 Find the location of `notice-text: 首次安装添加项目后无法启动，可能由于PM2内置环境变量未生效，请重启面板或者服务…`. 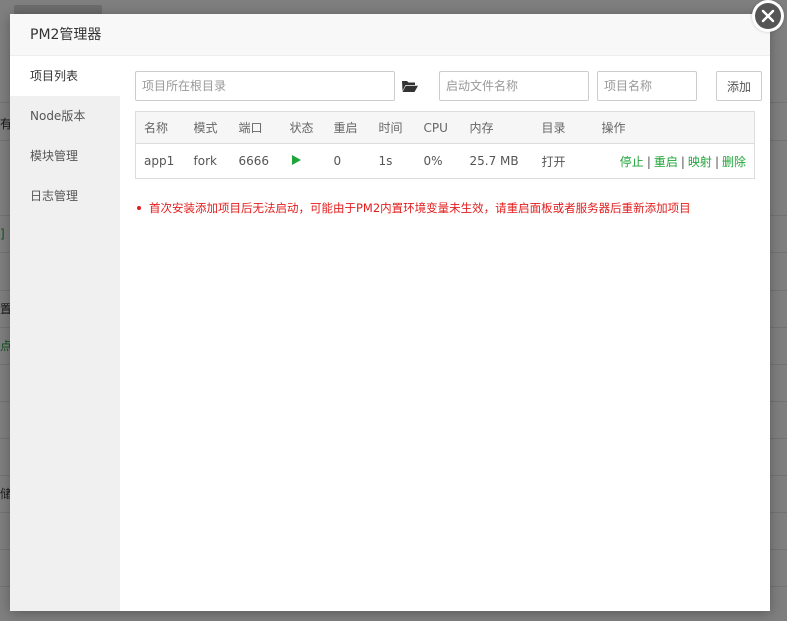

notice-text: 首次安装添加项目后无法启动，可能由于PM2内置环境变量未生效，请重启面板或者服务… is located at coordinates (420, 208).